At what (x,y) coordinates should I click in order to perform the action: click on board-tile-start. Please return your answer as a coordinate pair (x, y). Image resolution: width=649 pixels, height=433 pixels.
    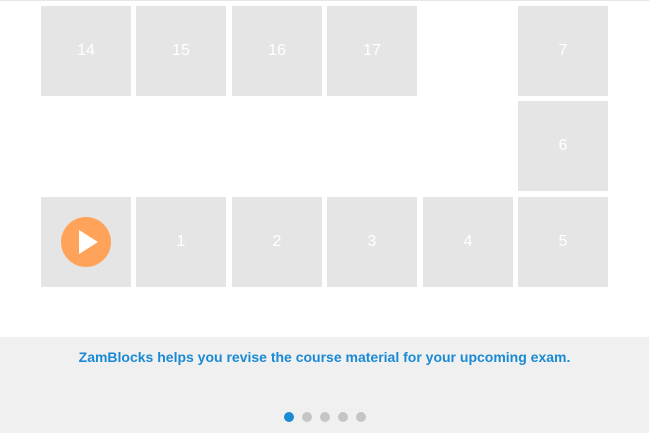
    Looking at the image, I should click on (86, 242).